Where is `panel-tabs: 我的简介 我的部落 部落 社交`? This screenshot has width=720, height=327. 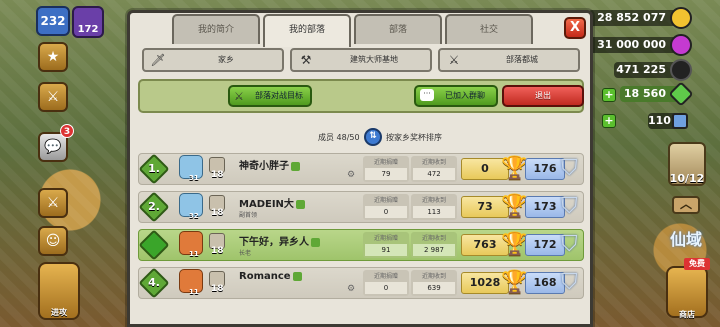 panel-tabs: 我的简介 我的部落 部落 社交 is located at coordinates (352, 30).